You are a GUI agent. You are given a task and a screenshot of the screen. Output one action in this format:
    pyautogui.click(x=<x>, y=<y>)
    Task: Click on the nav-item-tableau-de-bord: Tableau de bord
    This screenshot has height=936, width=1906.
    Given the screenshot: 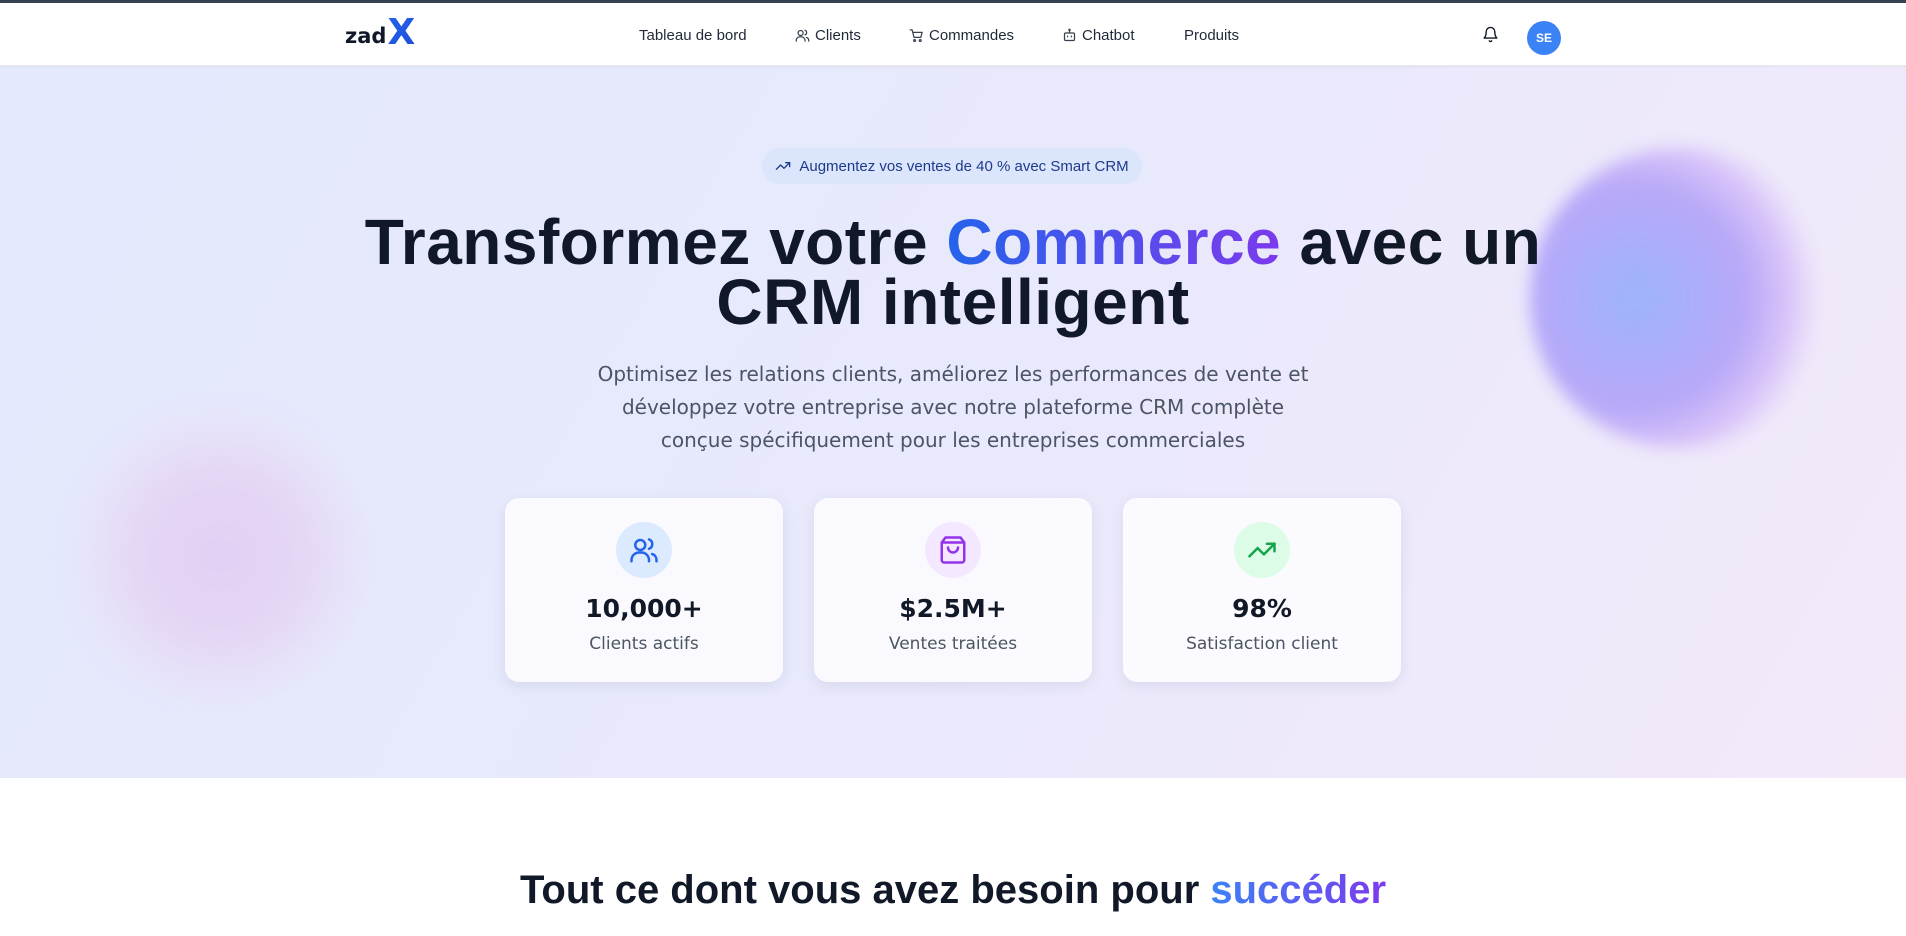 What is the action you would take?
    pyautogui.click(x=693, y=35)
    